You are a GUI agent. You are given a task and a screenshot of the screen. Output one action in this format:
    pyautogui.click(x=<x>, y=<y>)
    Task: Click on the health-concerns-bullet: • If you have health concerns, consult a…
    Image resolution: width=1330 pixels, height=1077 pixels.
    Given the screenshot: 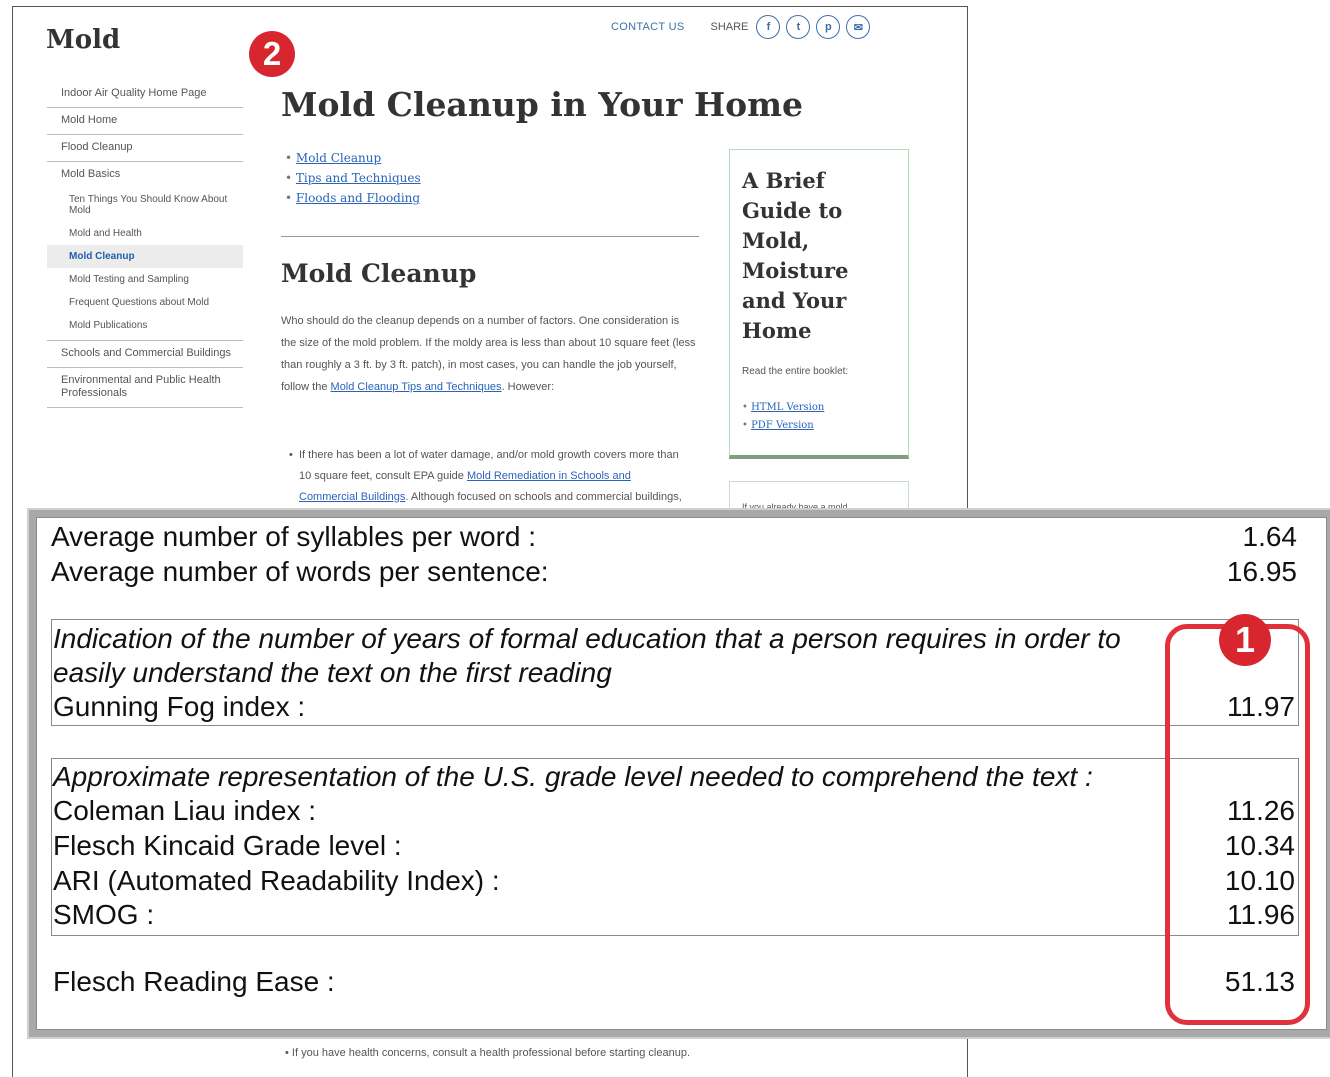 What is the action you would take?
    pyautogui.click(x=488, y=1053)
    